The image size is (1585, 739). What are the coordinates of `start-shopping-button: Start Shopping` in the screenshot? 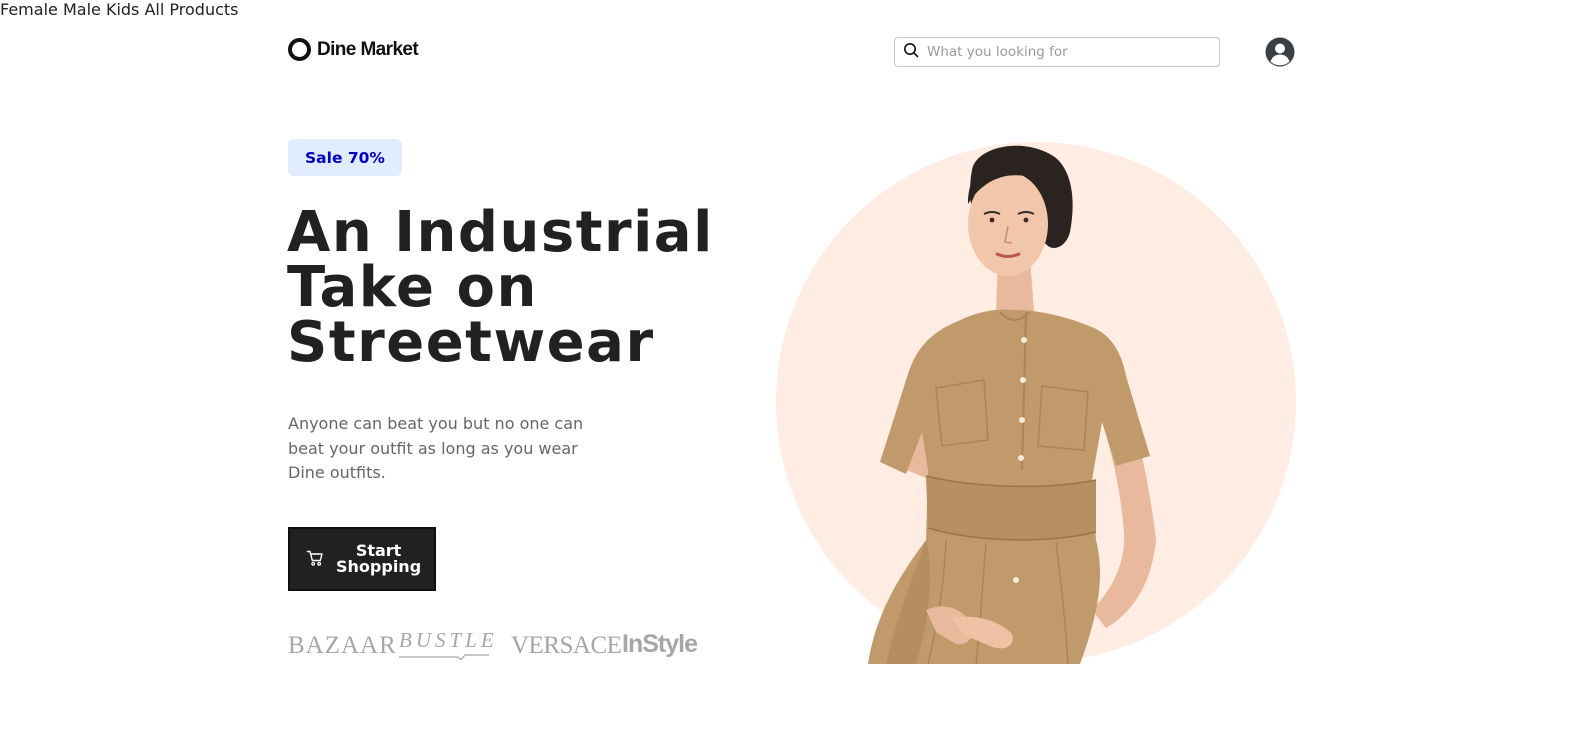 It's located at (362, 559).